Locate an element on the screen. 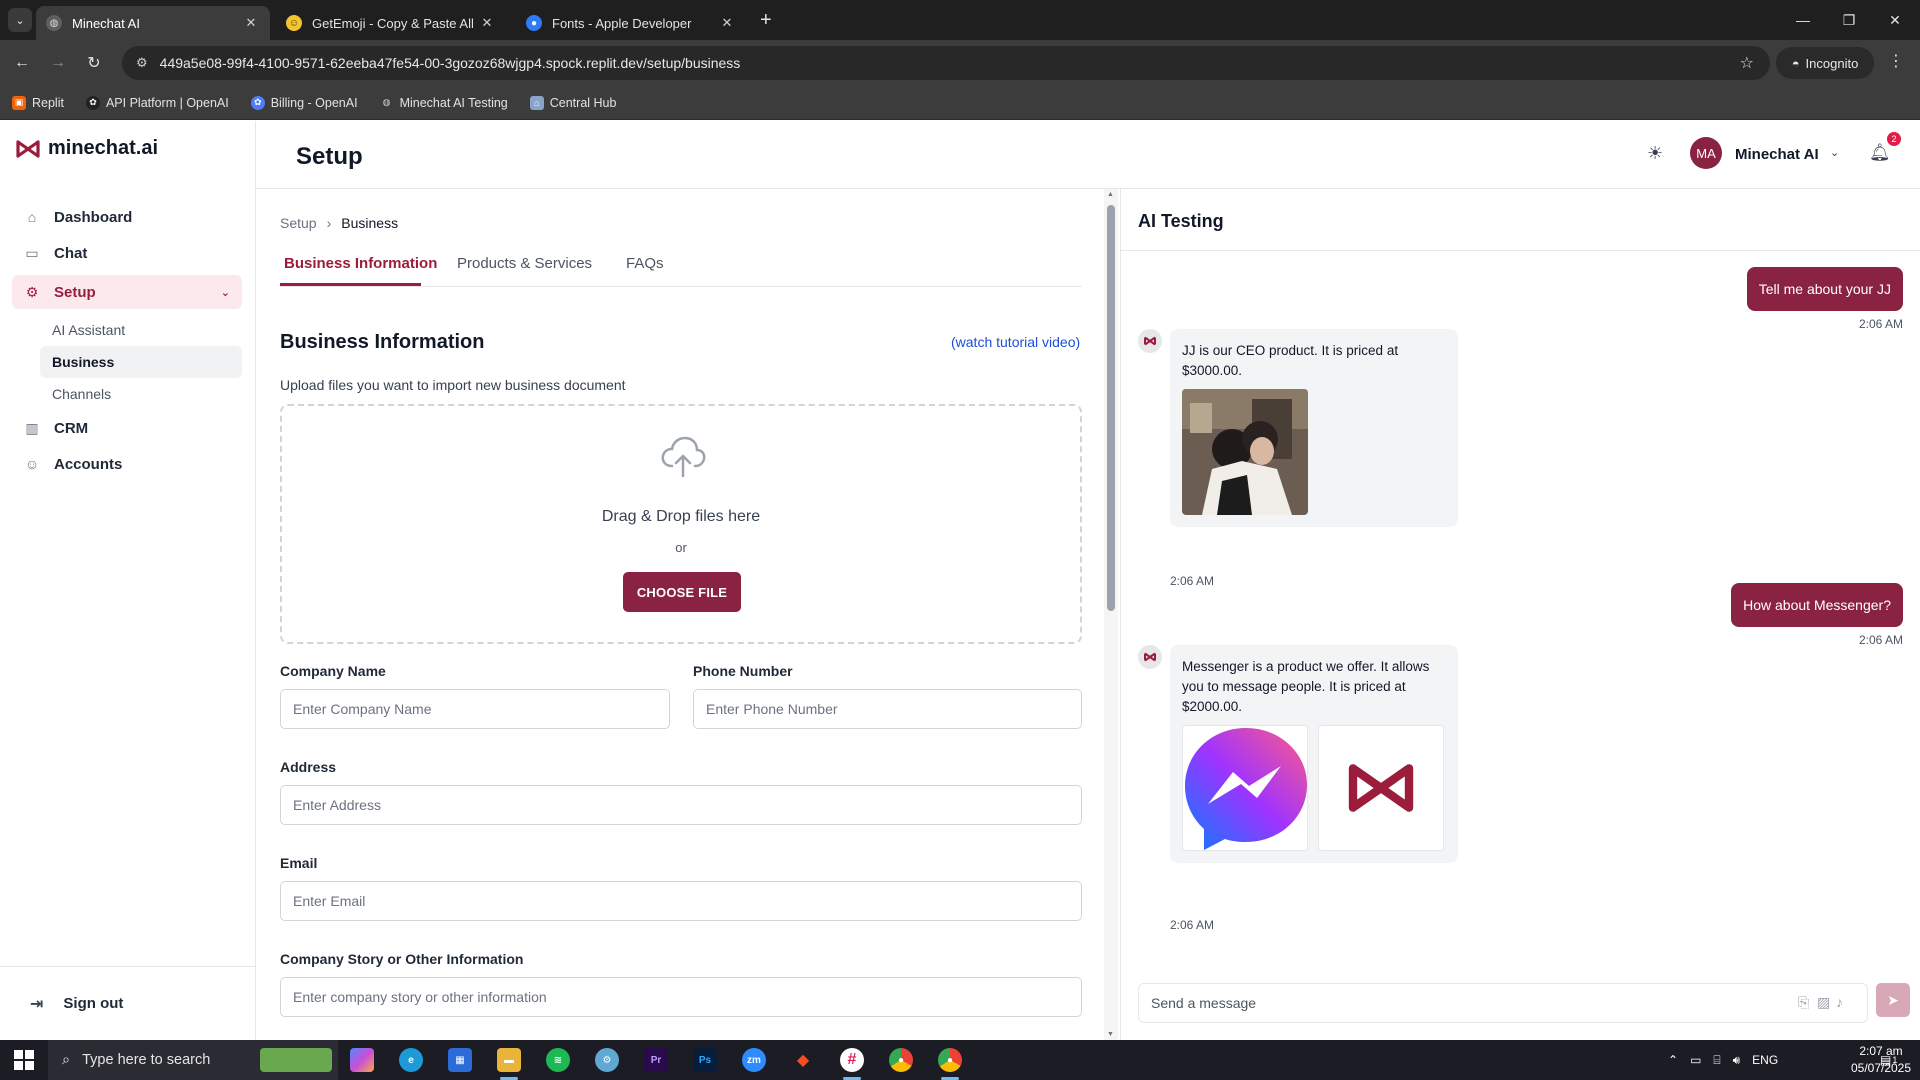 This screenshot has height=1080, width=1920. battery-icon: ▭ is located at coordinates (1695, 1060).